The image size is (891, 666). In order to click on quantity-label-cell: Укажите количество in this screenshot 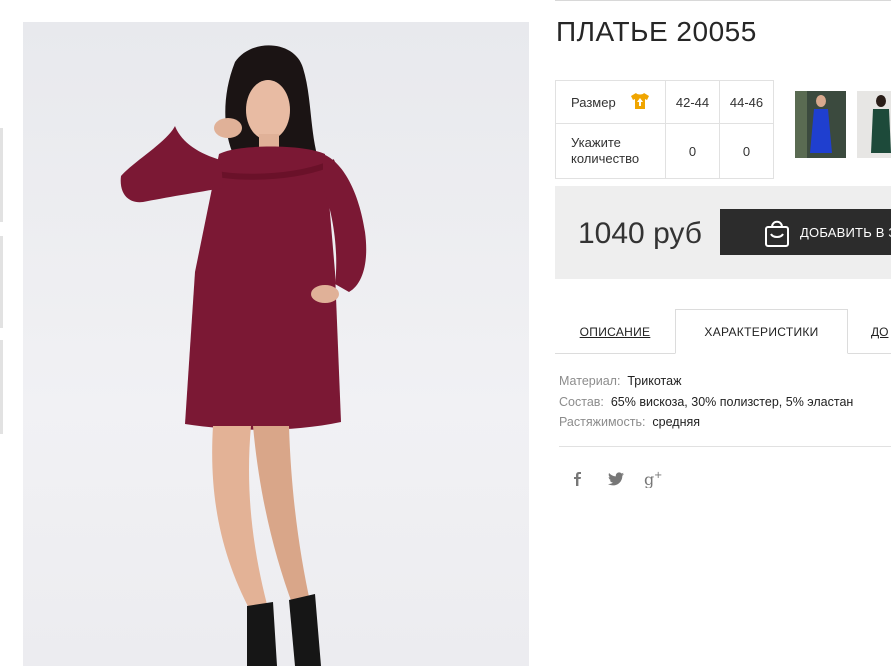, I will do `click(610, 151)`.